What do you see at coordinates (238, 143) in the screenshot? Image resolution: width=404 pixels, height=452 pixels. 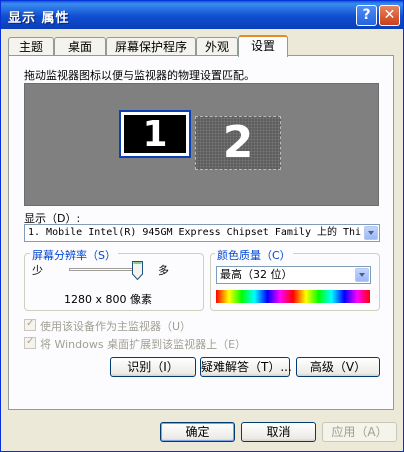 I see `monitor-2-icon: 2` at bounding box center [238, 143].